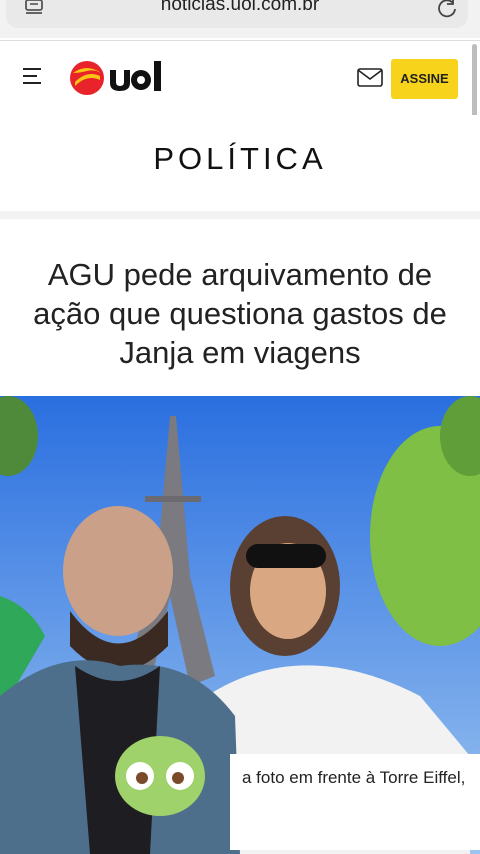 This screenshot has height=854, width=480. I want to click on photo-caption-text: a foto em frente à Torre Eiffel,, so click(354, 777).